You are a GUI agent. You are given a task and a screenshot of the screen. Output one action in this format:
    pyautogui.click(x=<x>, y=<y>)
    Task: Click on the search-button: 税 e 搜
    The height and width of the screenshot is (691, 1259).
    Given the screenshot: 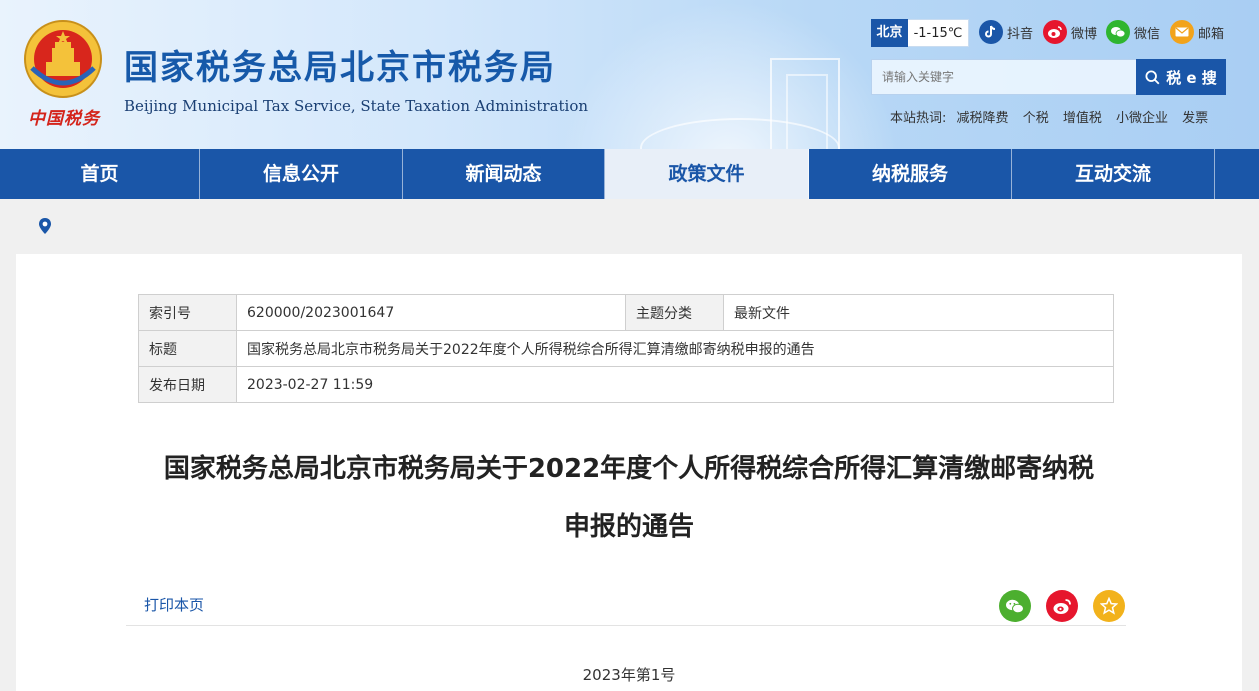 What is the action you would take?
    pyautogui.click(x=1181, y=77)
    